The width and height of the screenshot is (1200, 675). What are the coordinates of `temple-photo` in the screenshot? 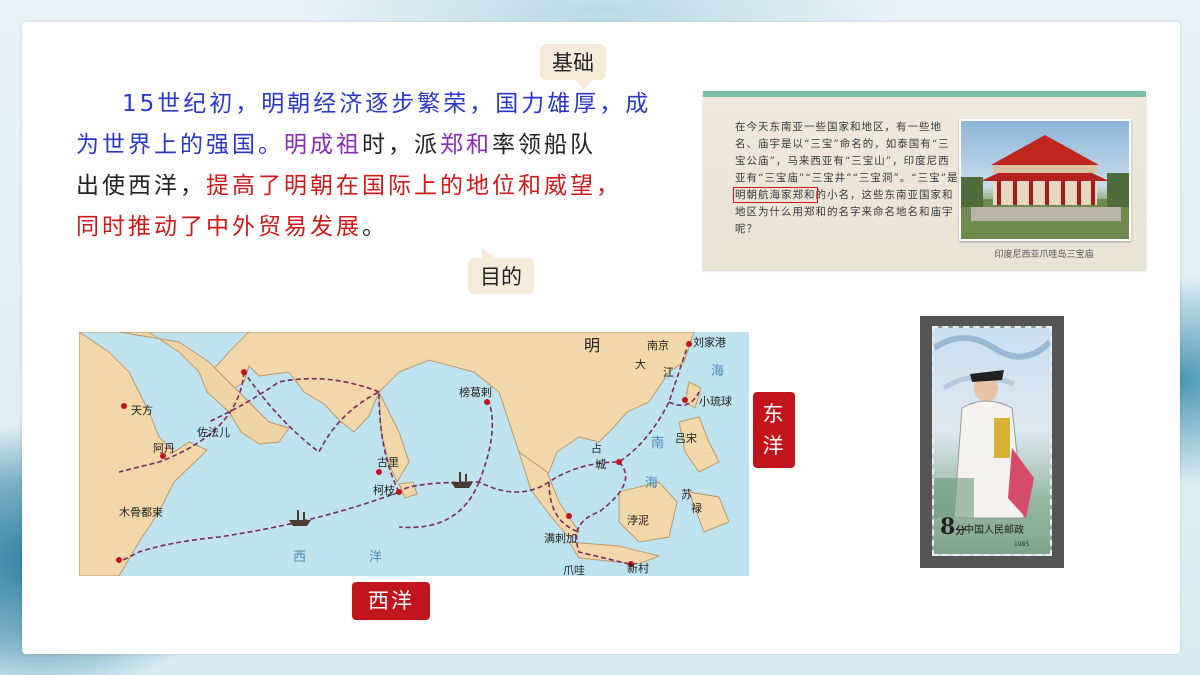 It's located at (1045, 180).